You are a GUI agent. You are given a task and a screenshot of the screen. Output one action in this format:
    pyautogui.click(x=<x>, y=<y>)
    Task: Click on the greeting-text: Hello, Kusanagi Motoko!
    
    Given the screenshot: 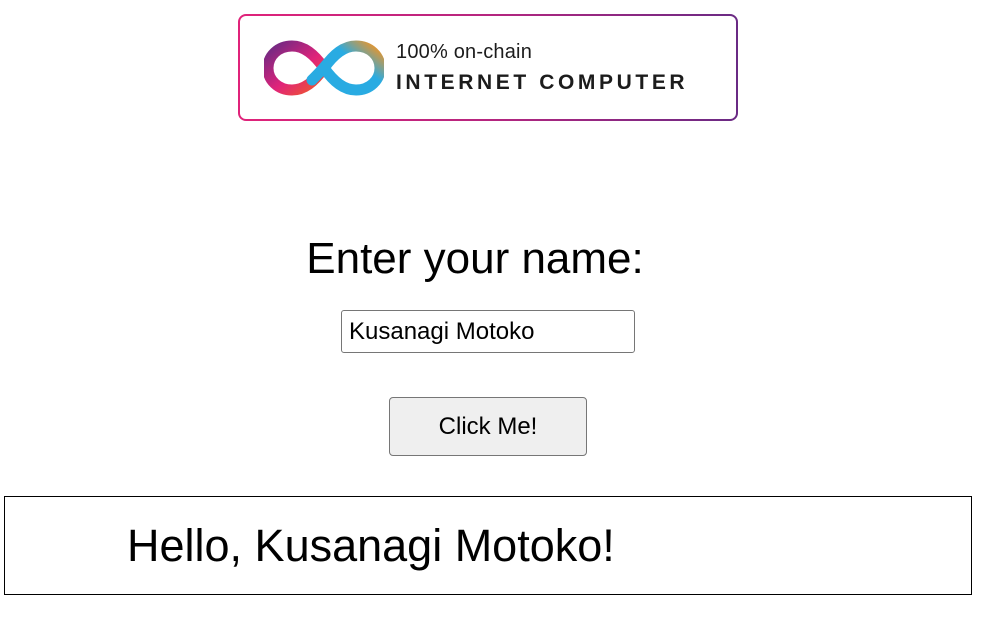 What is the action you would take?
    pyautogui.click(x=371, y=545)
    